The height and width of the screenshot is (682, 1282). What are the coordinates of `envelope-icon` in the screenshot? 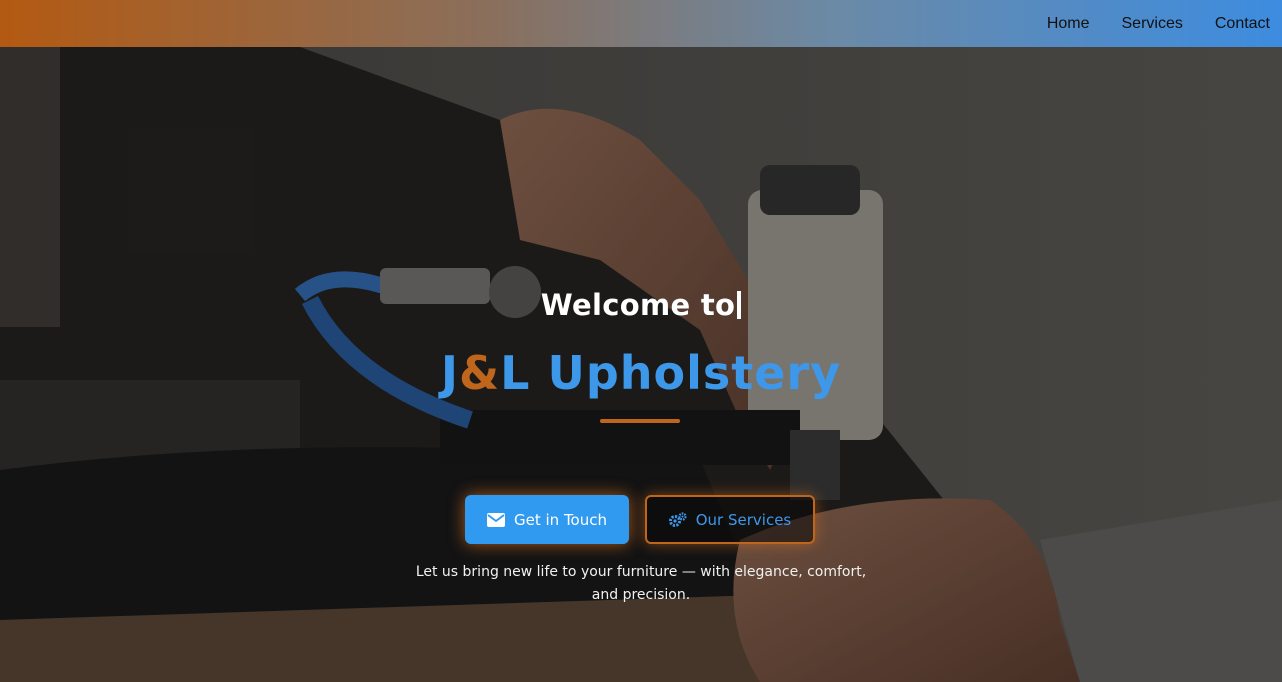 It's located at (496, 519).